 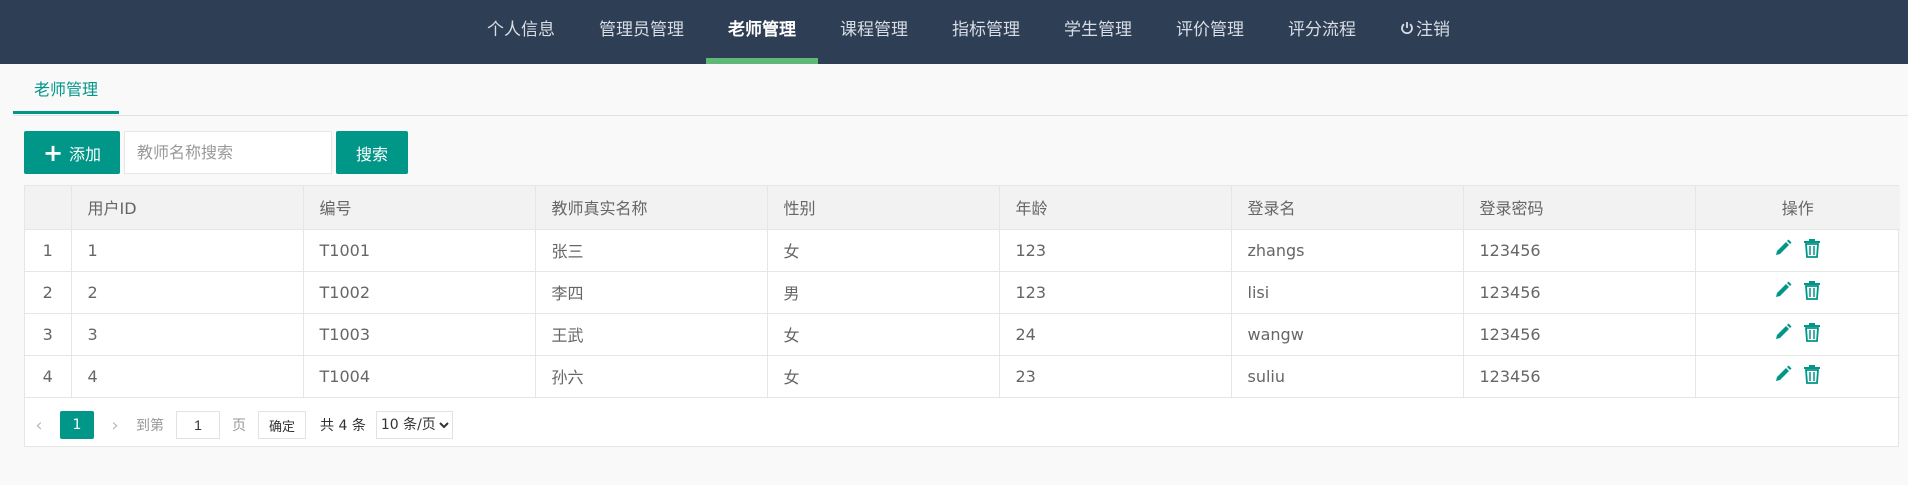 I want to click on table-row: 3 3 T1003 王武女 24 wangw 123456, so click(x=962, y=334).